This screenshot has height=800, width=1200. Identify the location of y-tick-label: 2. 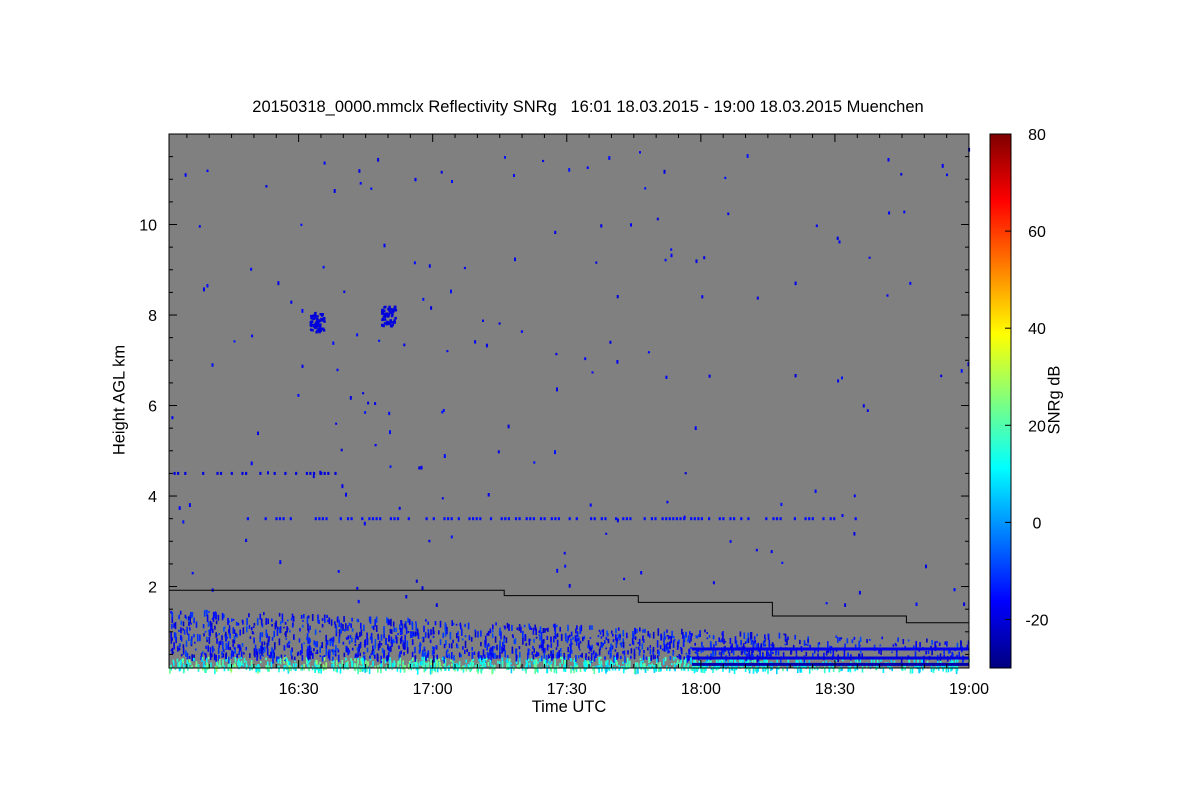
(152, 588).